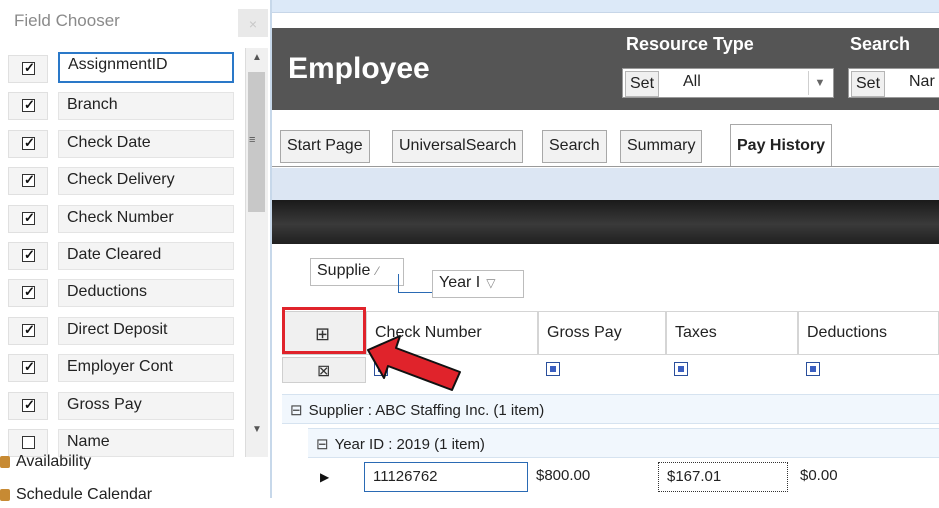 The height and width of the screenshot is (508, 939). I want to click on field-row-check-number: ✓ Check Number, so click(126, 215).